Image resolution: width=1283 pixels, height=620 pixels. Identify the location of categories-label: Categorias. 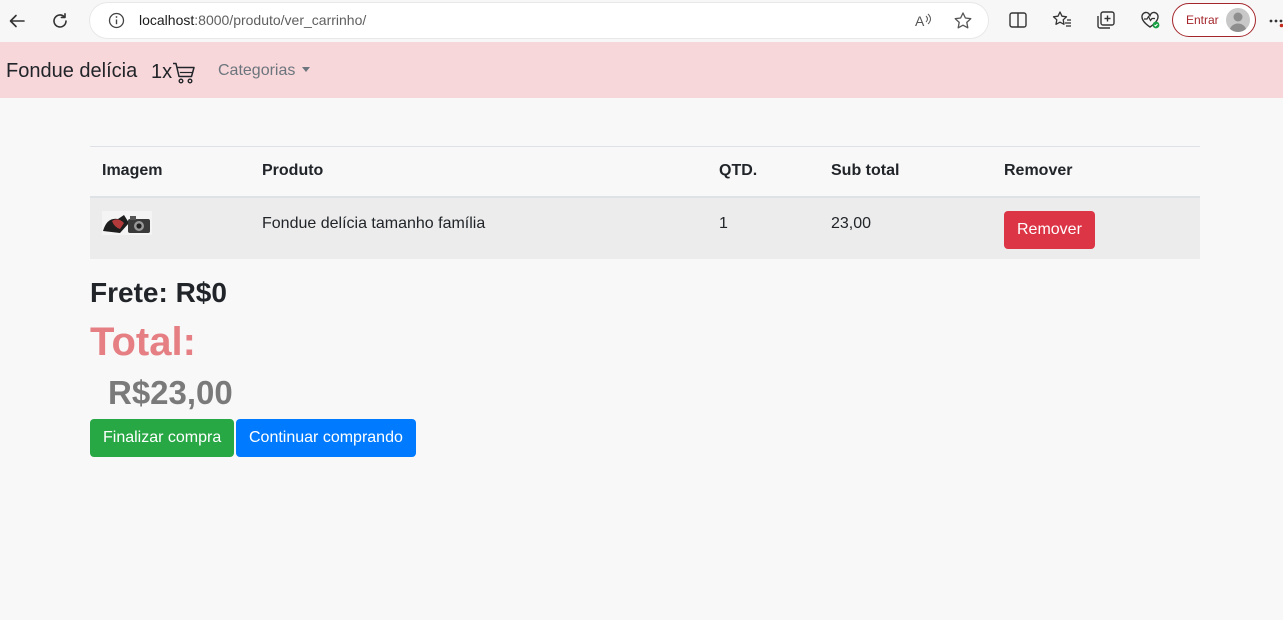
(257, 70).